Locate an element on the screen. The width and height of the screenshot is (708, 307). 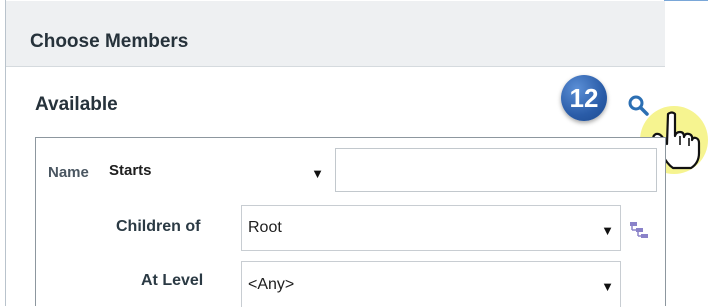
at-level-select: <Any> ▼ is located at coordinates (431, 284).